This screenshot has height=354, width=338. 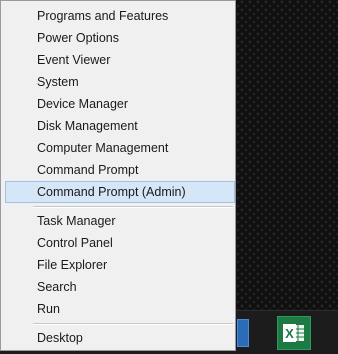 I want to click on menu-item-event-viewer: Event Viewer, so click(x=120, y=60).